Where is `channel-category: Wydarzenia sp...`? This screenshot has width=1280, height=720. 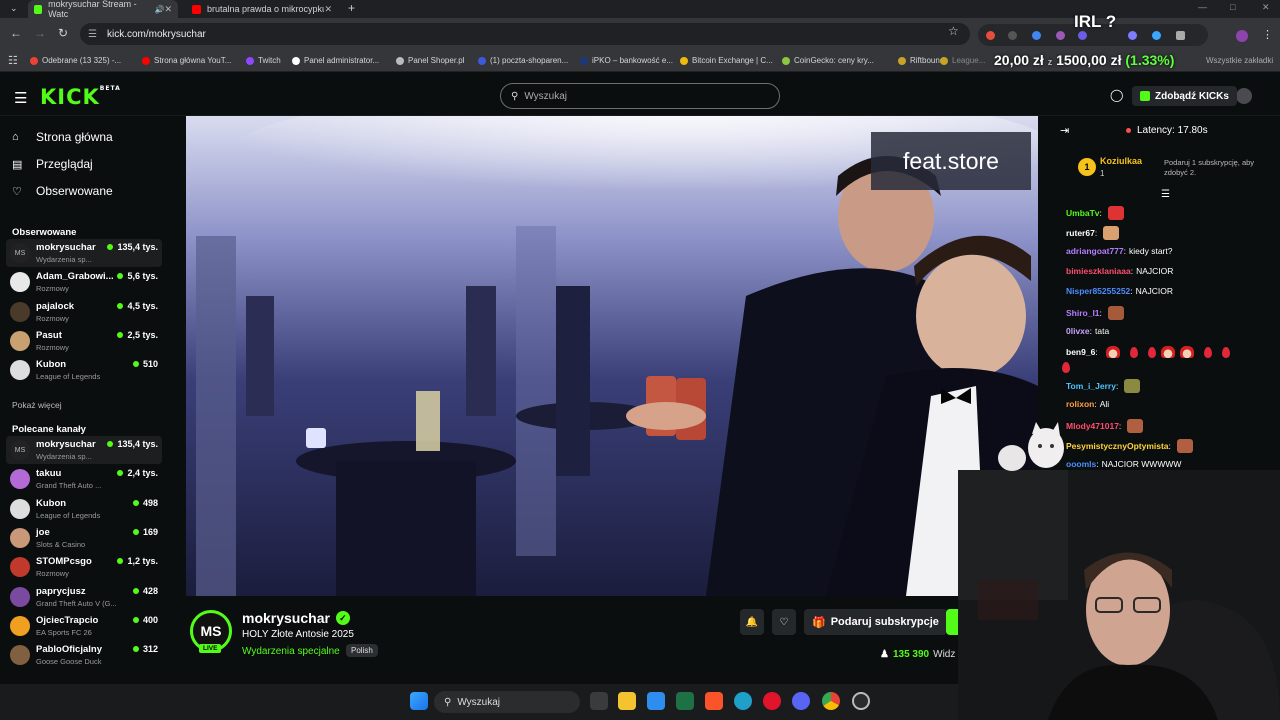
channel-category: Wydarzenia sp... is located at coordinates (64, 259).